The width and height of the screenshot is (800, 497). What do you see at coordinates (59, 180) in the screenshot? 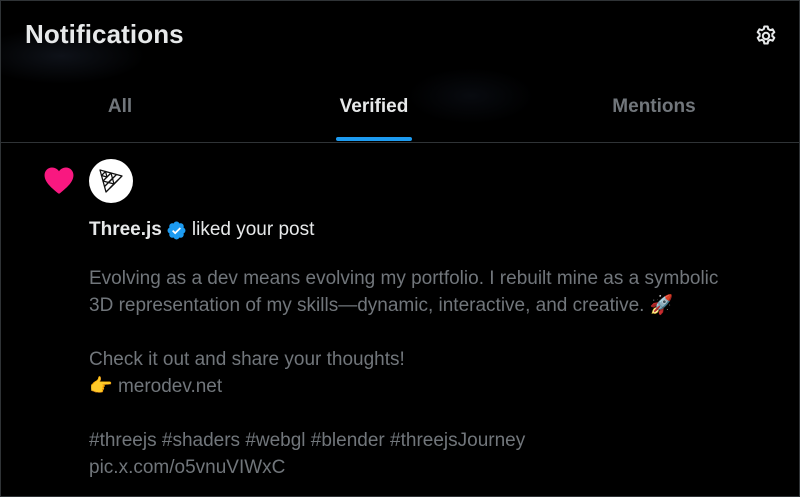
I see `heart-icon` at bounding box center [59, 180].